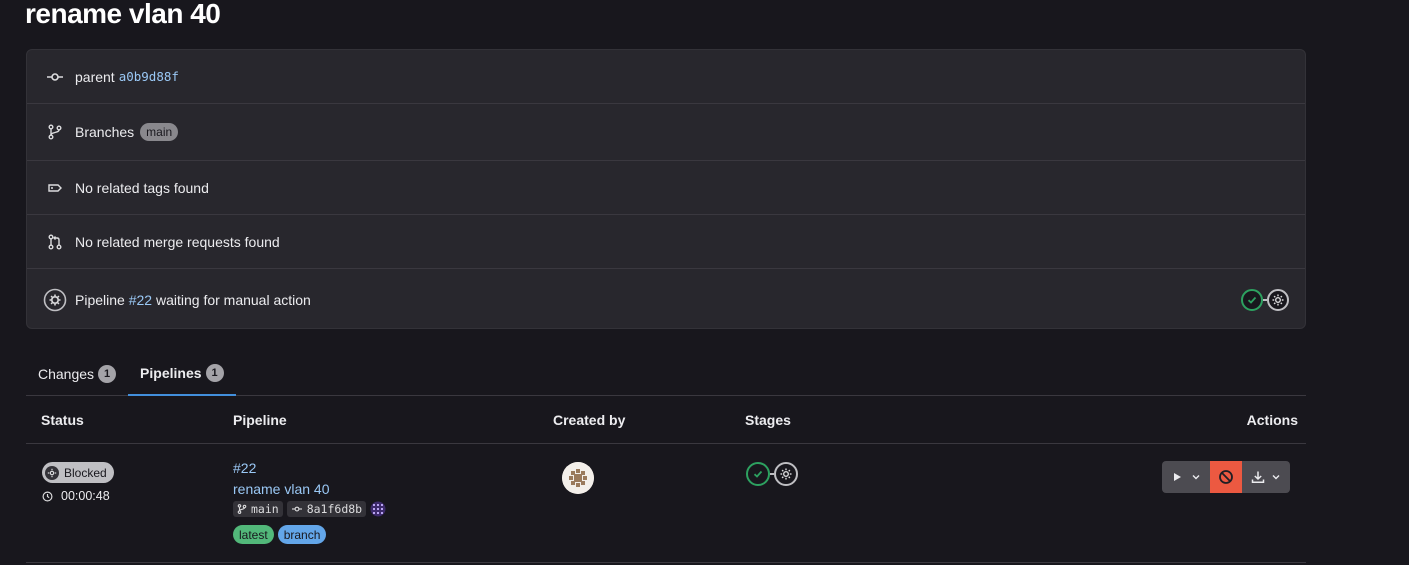 The width and height of the screenshot is (1409, 565). I want to click on merge-requests-row: No related merge requests found, so click(666, 242).